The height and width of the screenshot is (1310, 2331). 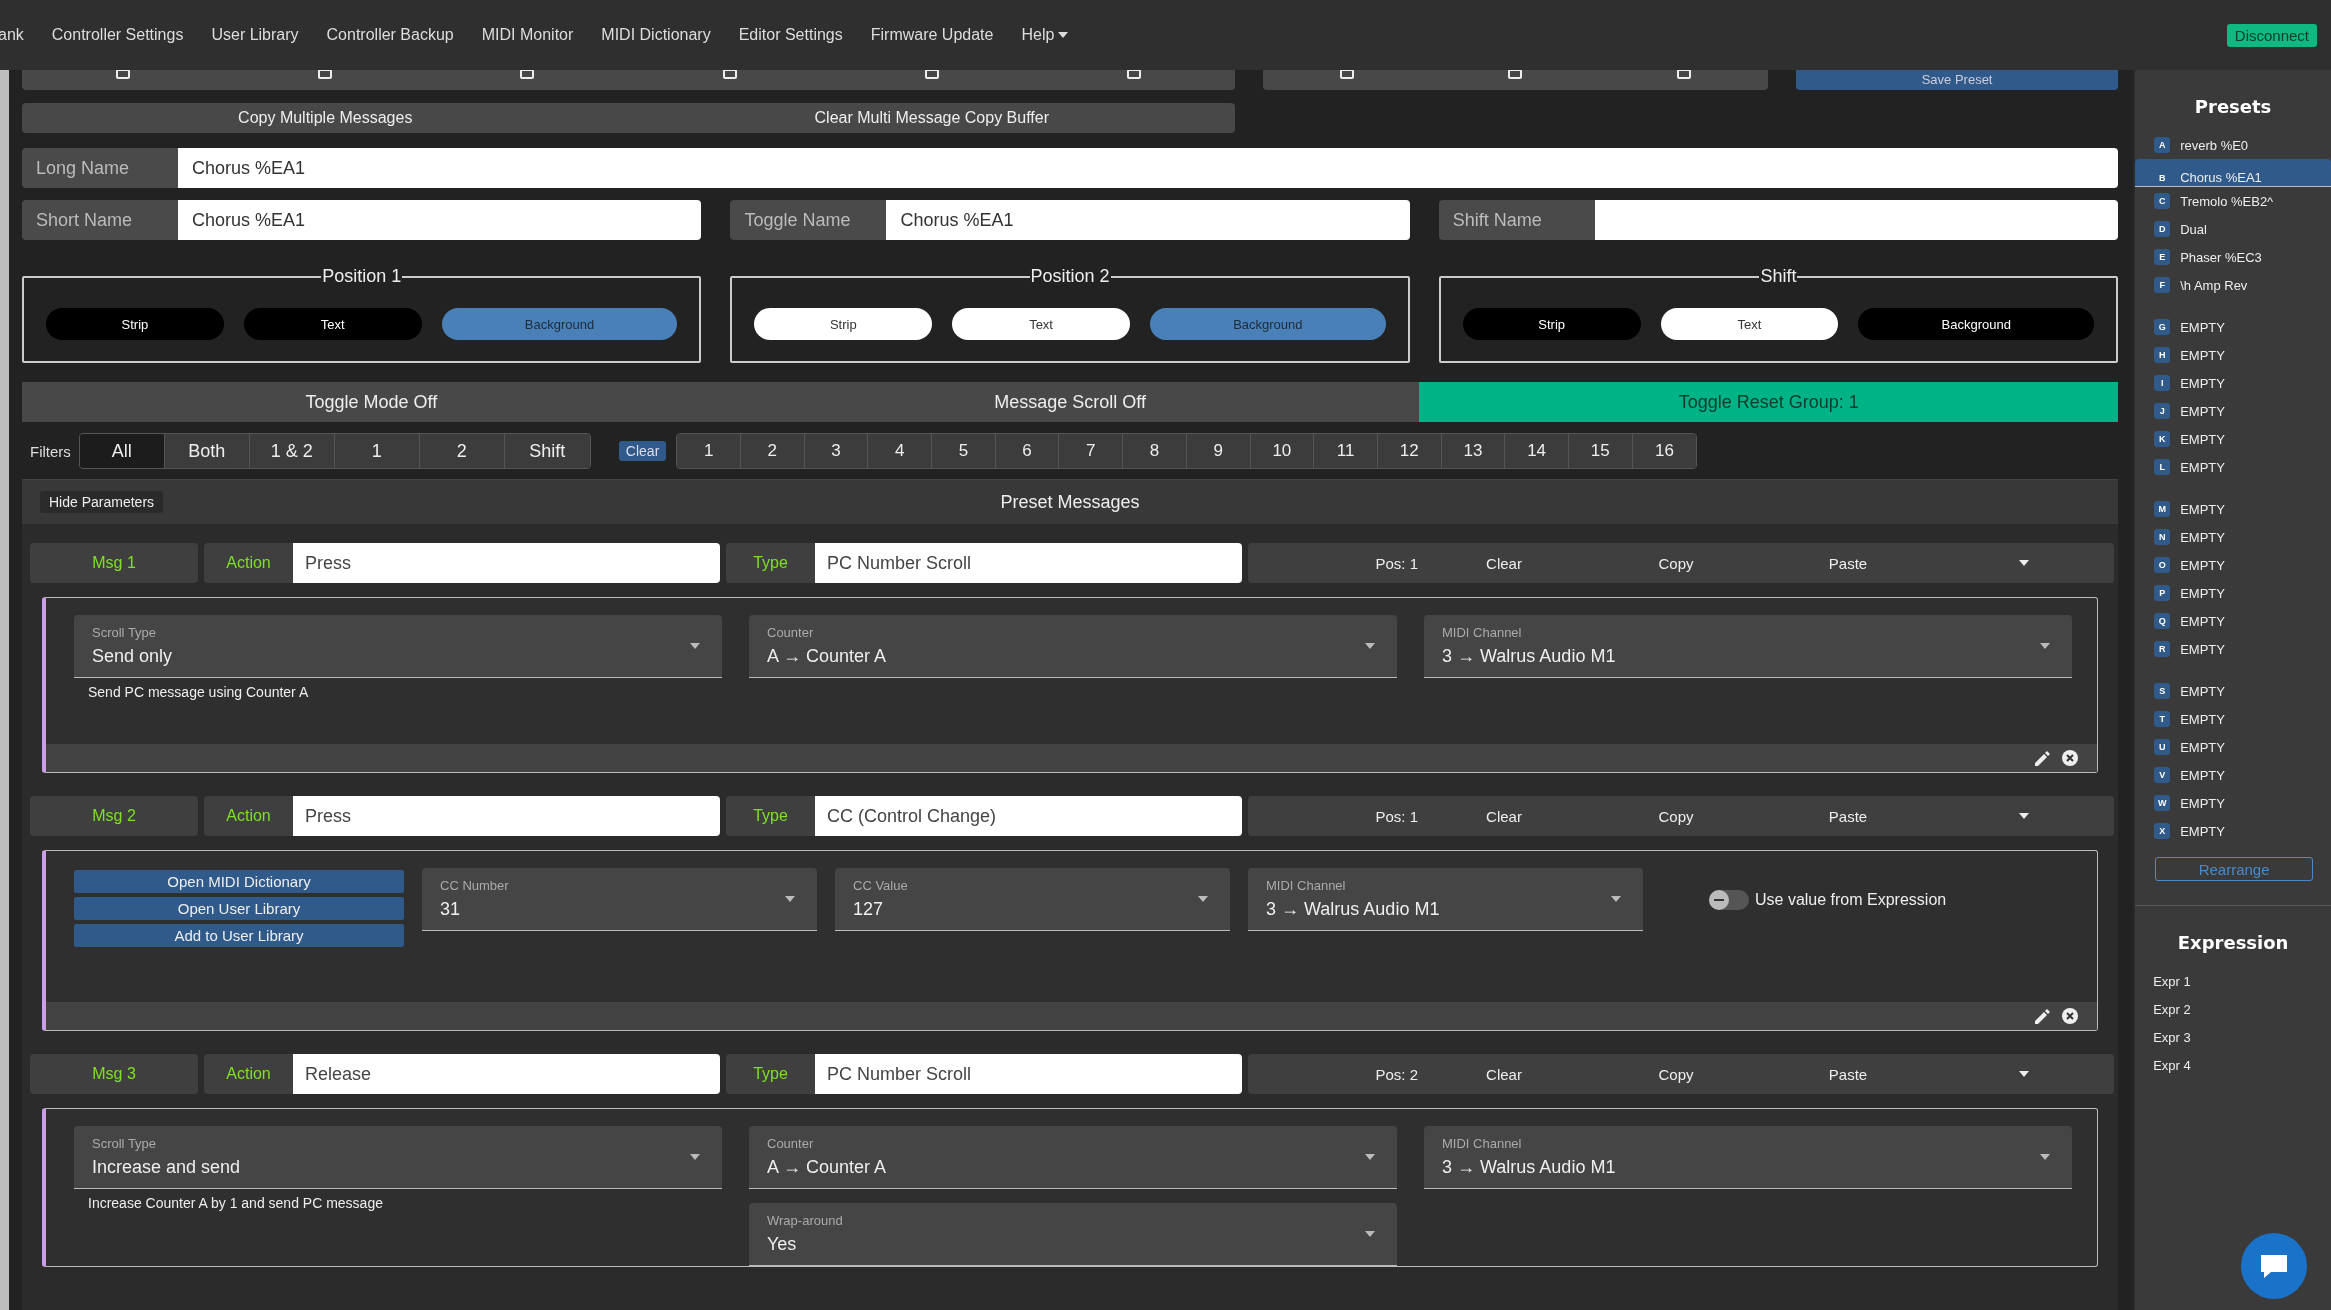 I want to click on mode-button: Toggle Reset Group: 1, so click(x=1769, y=402).